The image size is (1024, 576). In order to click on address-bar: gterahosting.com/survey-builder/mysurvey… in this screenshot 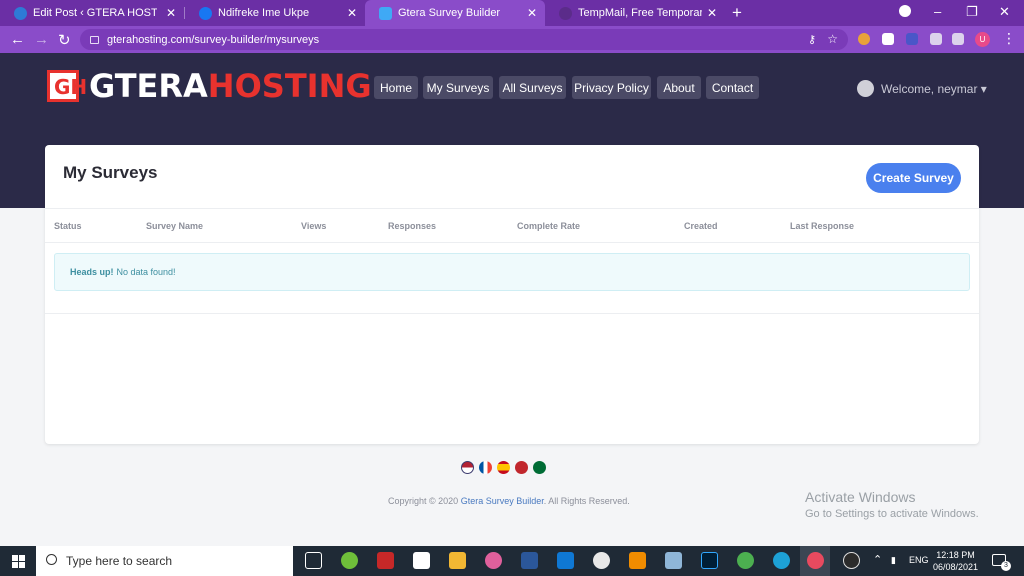, I will do `click(464, 39)`.